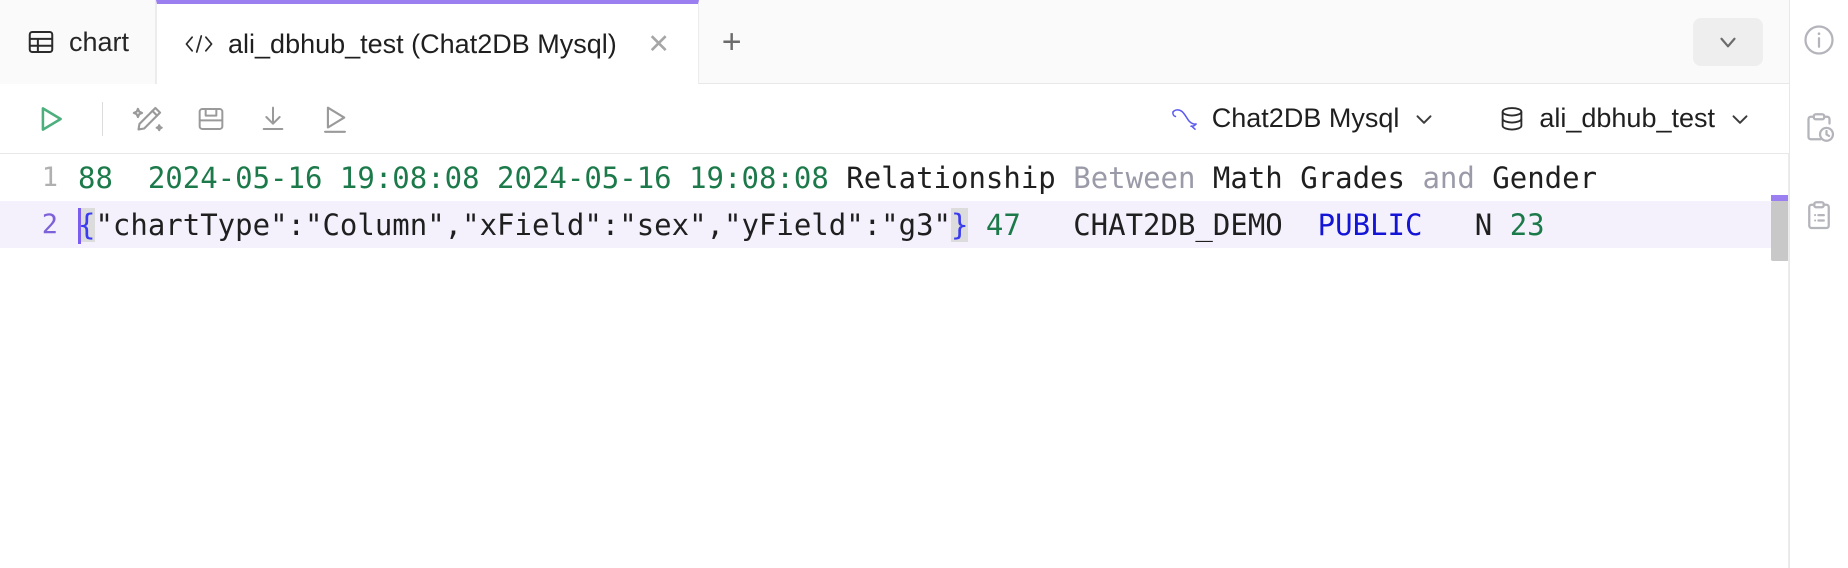 Image resolution: width=1848 pixels, height=568 pixels. Describe the element at coordinates (659, 44) in the screenshot. I see `close-icon: ✕` at that location.